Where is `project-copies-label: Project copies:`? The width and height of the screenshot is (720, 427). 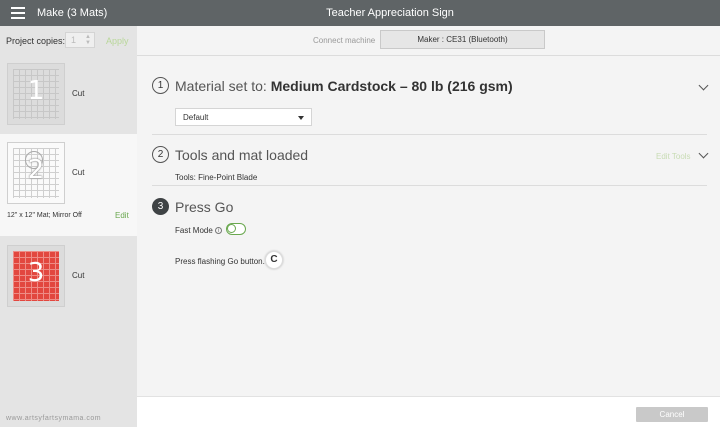 project-copies-label: Project copies: is located at coordinates (36, 41).